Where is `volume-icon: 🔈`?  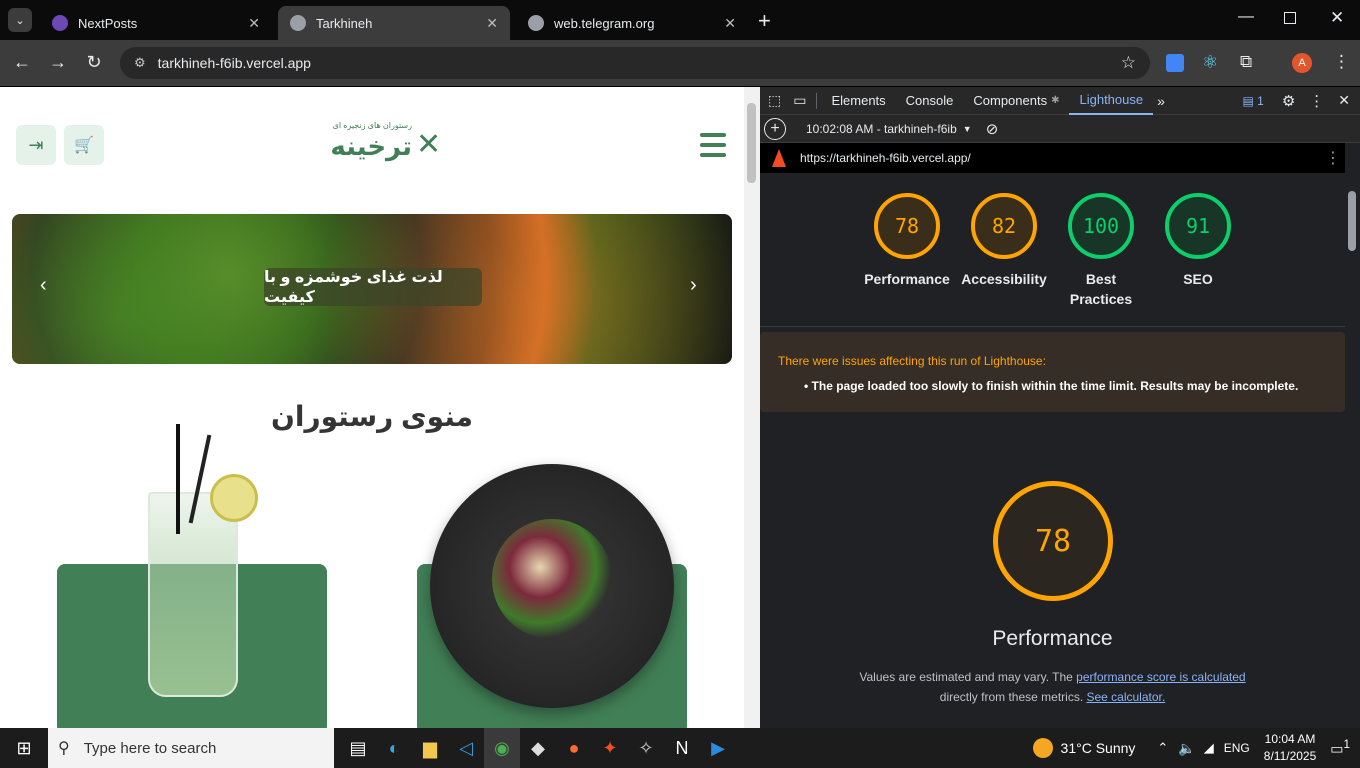 volume-icon: 🔈 is located at coordinates (1186, 748).